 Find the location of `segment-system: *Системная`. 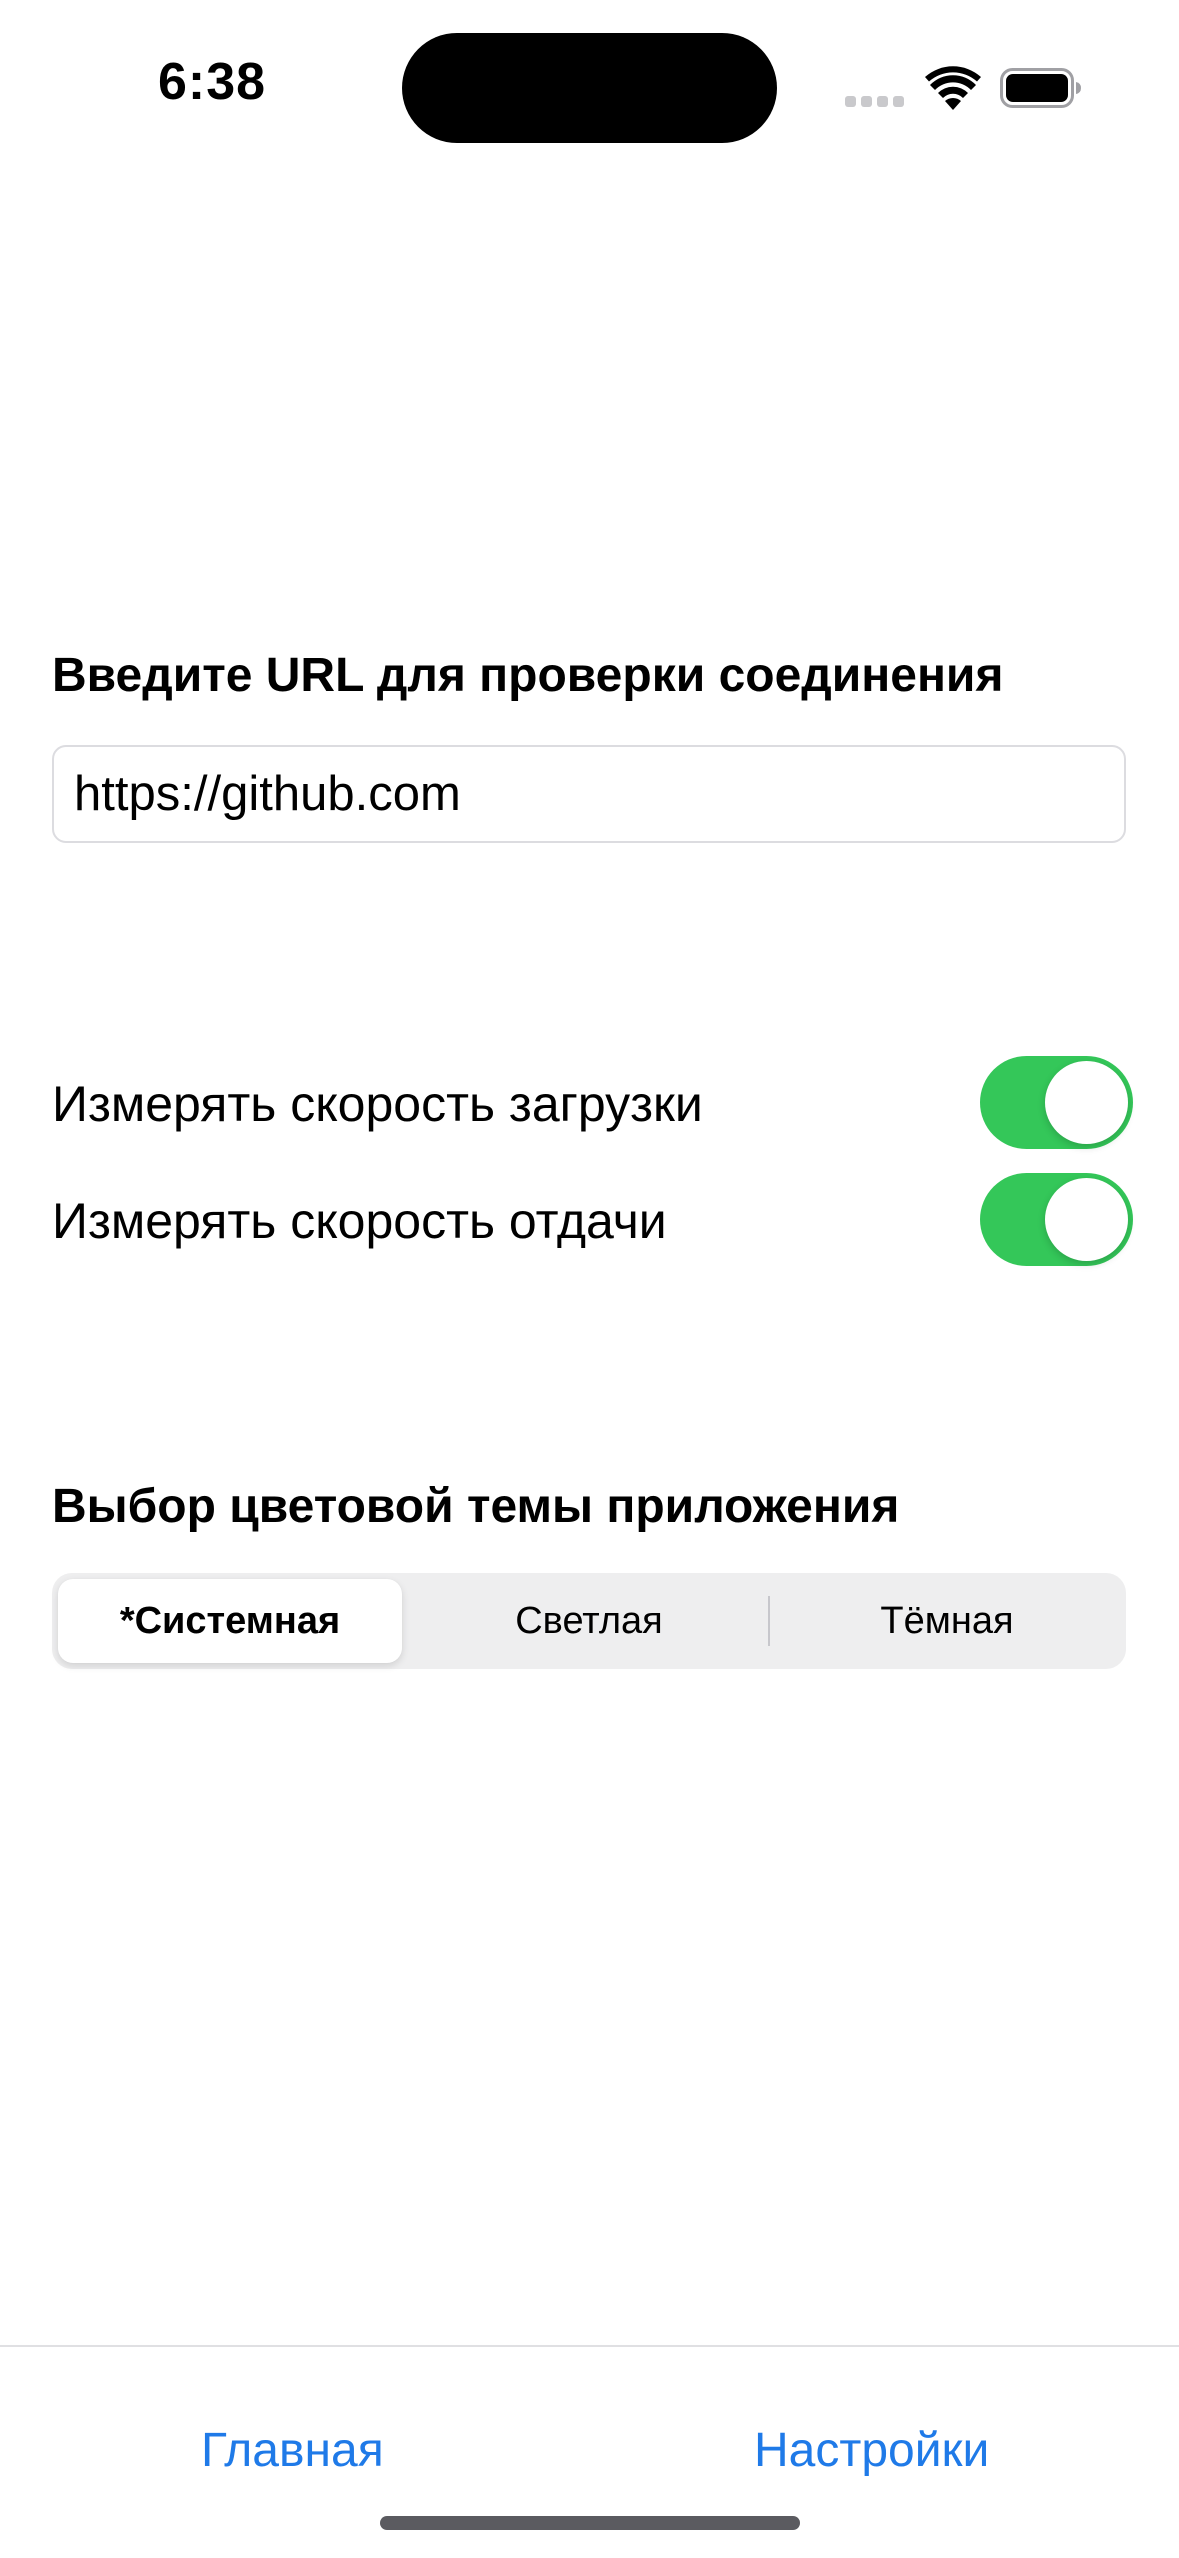

segment-system: *Системная is located at coordinates (230, 1621).